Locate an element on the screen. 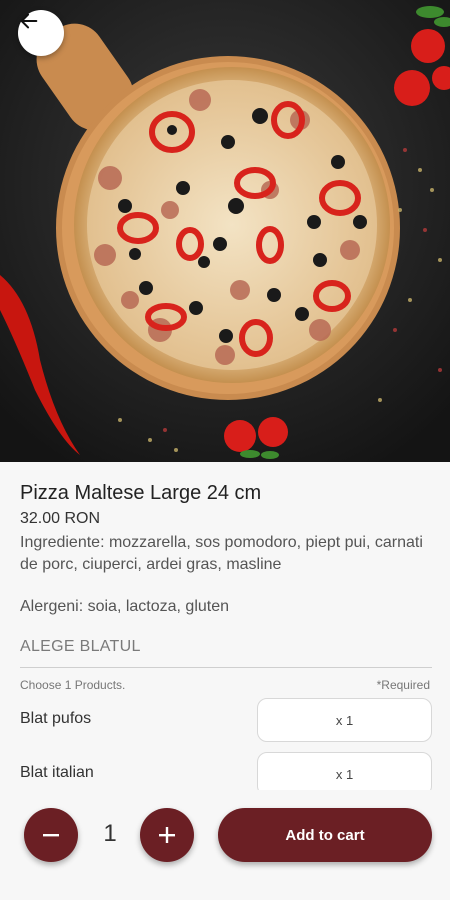 Image resolution: width=450 pixels, height=900 pixels. plus-icon is located at coordinates (167, 835).